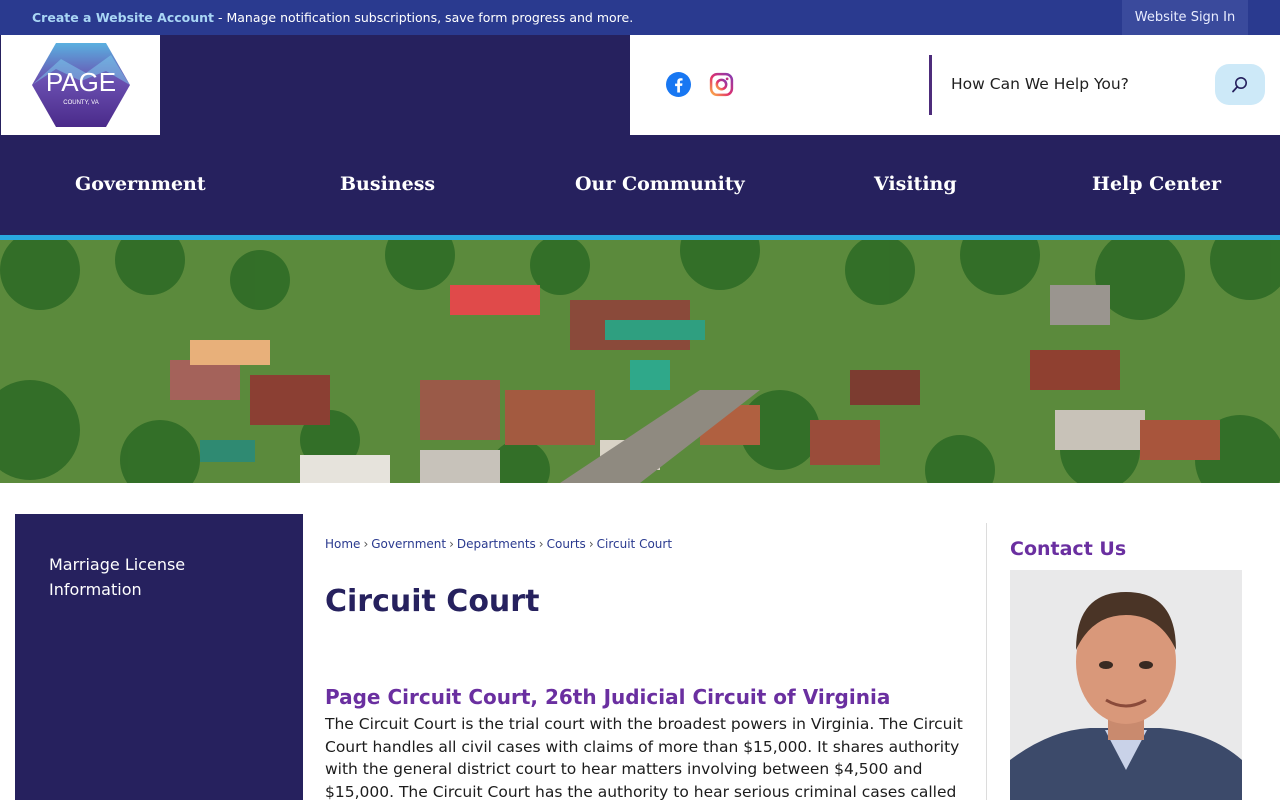 This screenshot has height=803, width=1280. I want to click on site-header: PAGE COUNTY, VA How Can We Help You?, so click(640, 85).